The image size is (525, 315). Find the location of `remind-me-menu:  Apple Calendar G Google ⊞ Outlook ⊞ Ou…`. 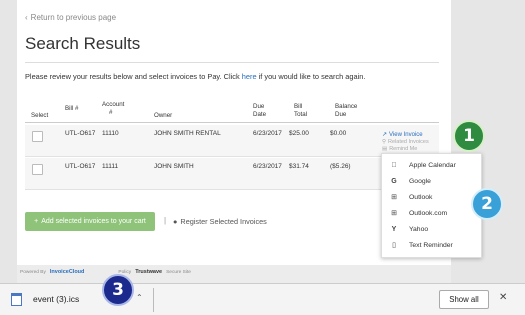

remind-me-menu:  Apple Calendar G Google ⊞ Outlook ⊞ Ou… is located at coordinates (431, 205).